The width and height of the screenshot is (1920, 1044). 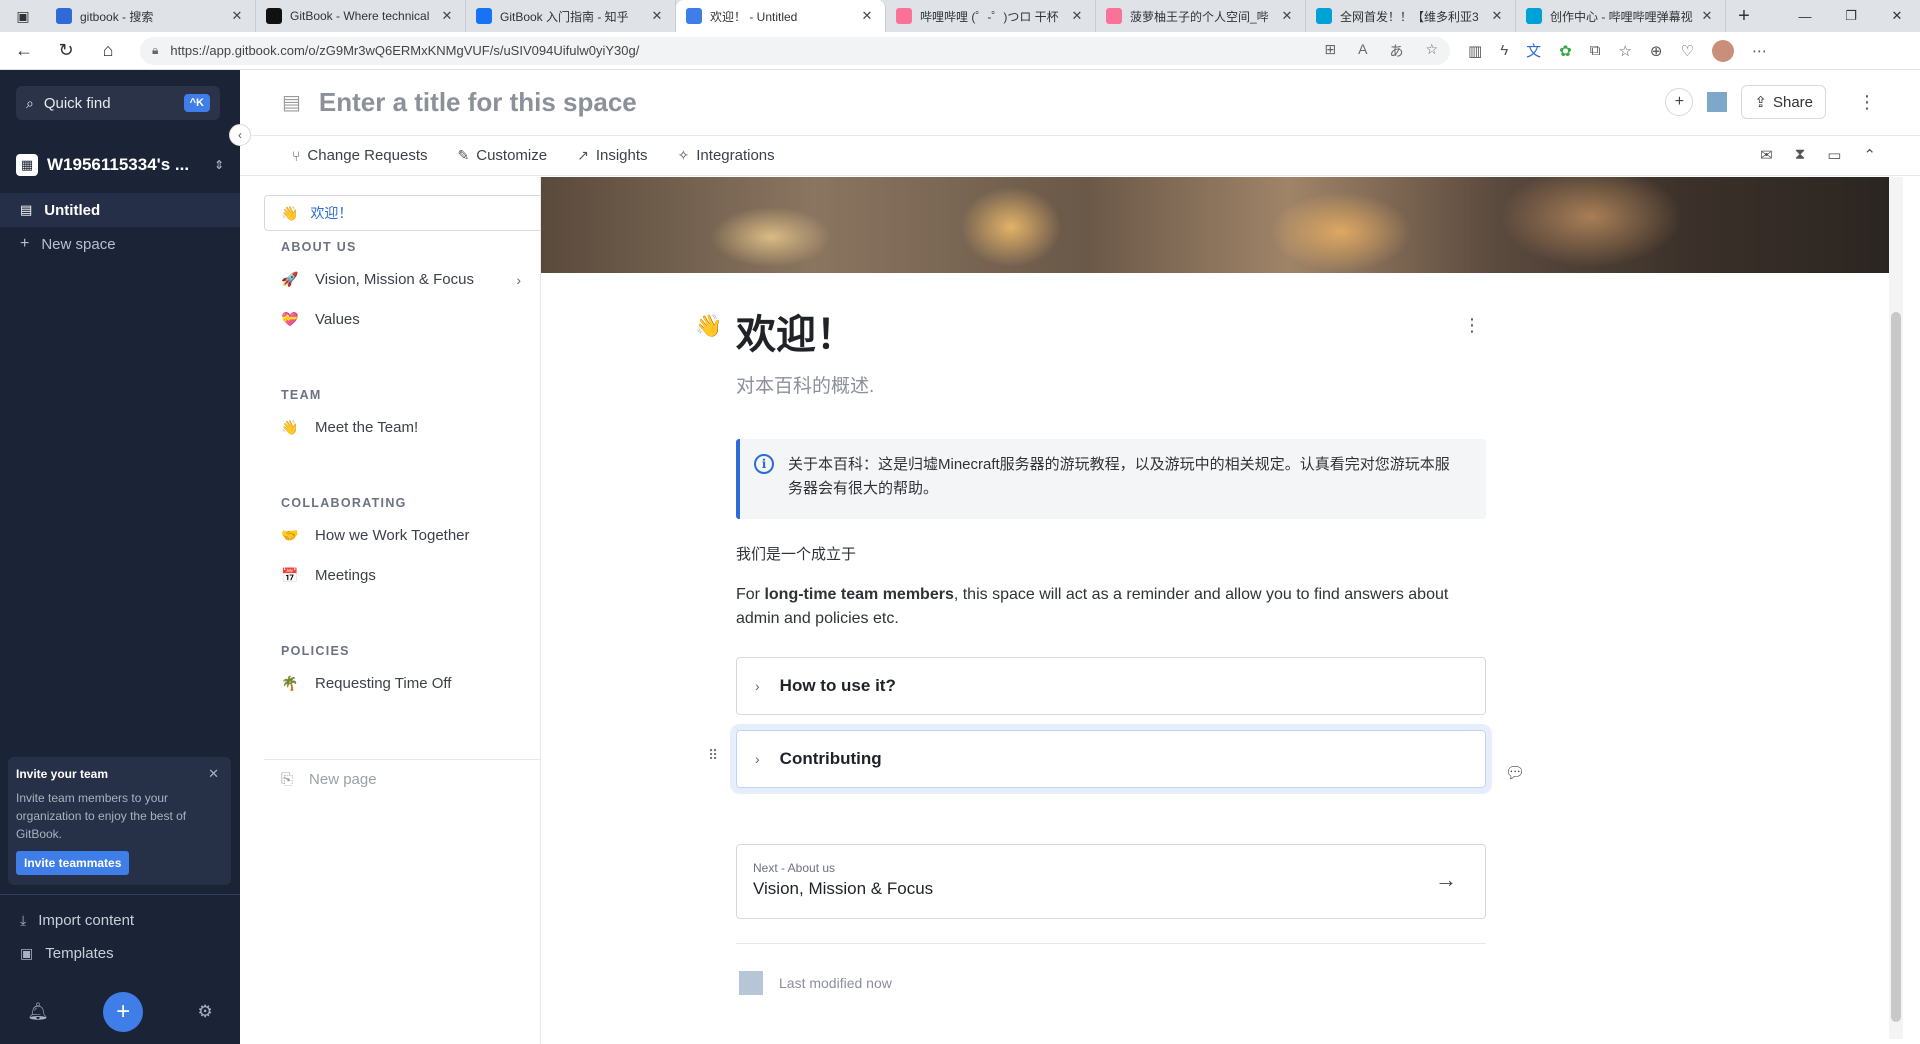 I want to click on new-tab-button: +, so click(x=1744, y=16).